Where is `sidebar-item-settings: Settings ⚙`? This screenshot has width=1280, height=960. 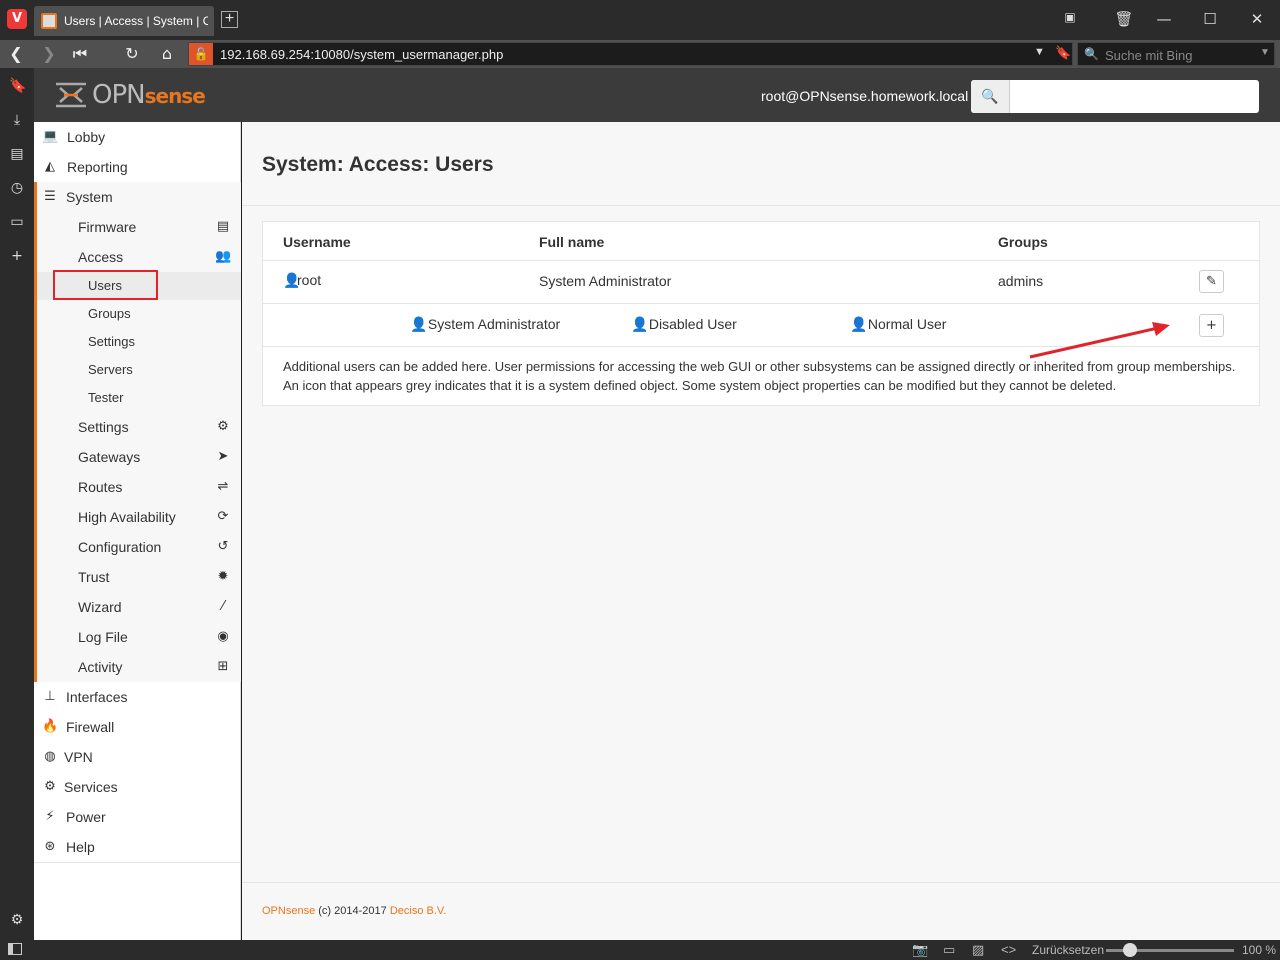 sidebar-item-settings: Settings ⚙ is located at coordinates (137, 427).